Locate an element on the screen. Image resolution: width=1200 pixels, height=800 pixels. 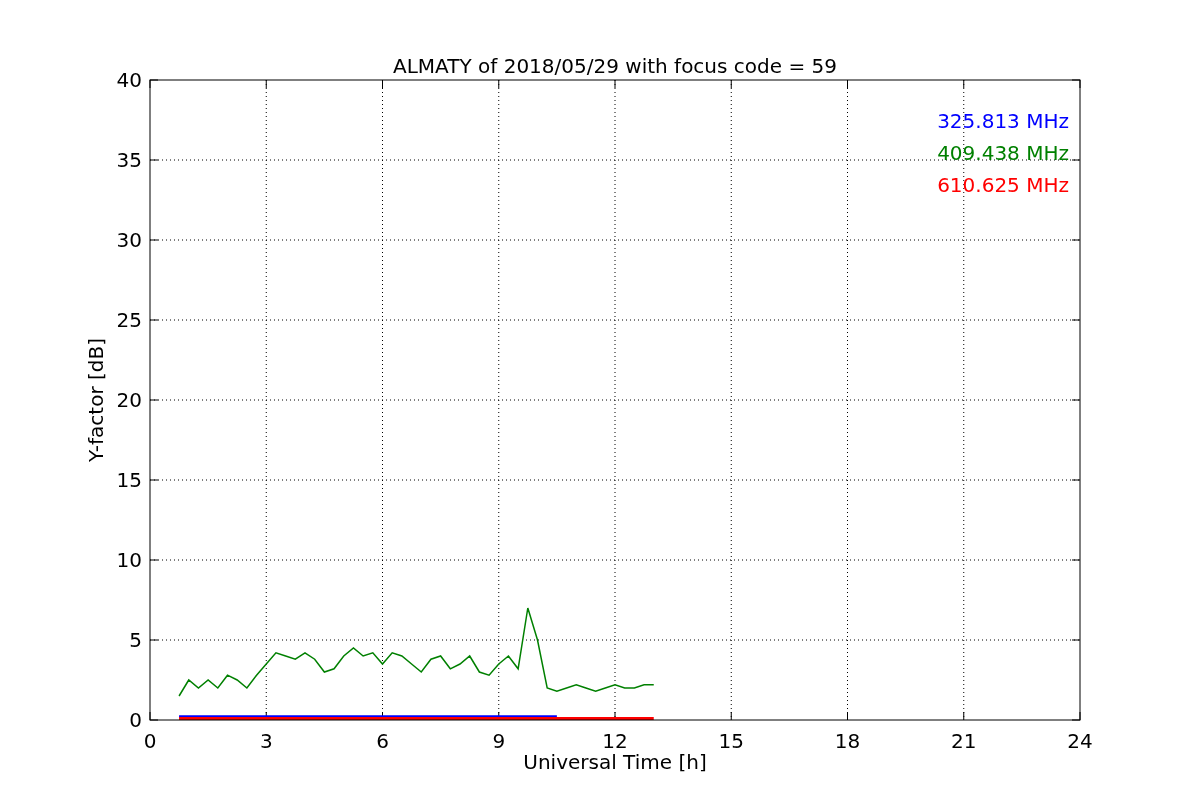
tick-label: 25 is located at coordinates (129, 320).